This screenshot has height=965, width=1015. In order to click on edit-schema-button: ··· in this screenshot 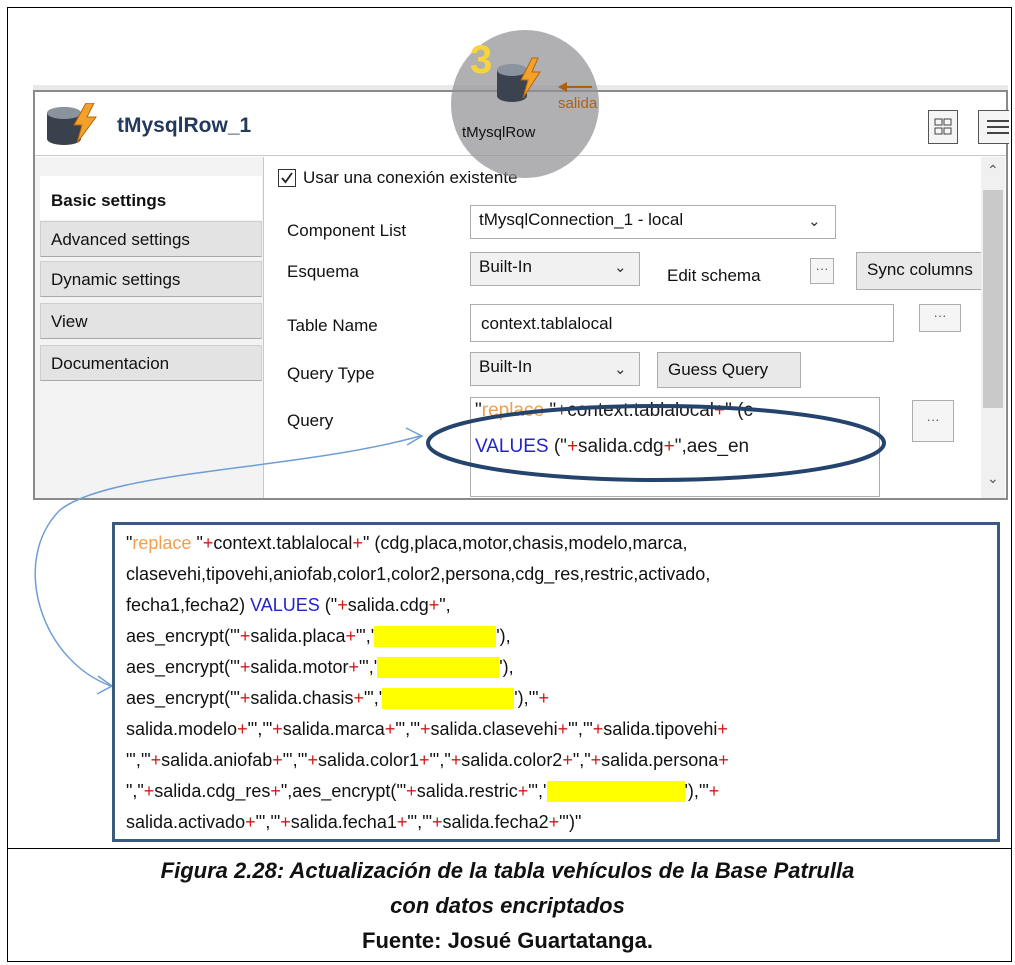, I will do `click(822, 271)`.